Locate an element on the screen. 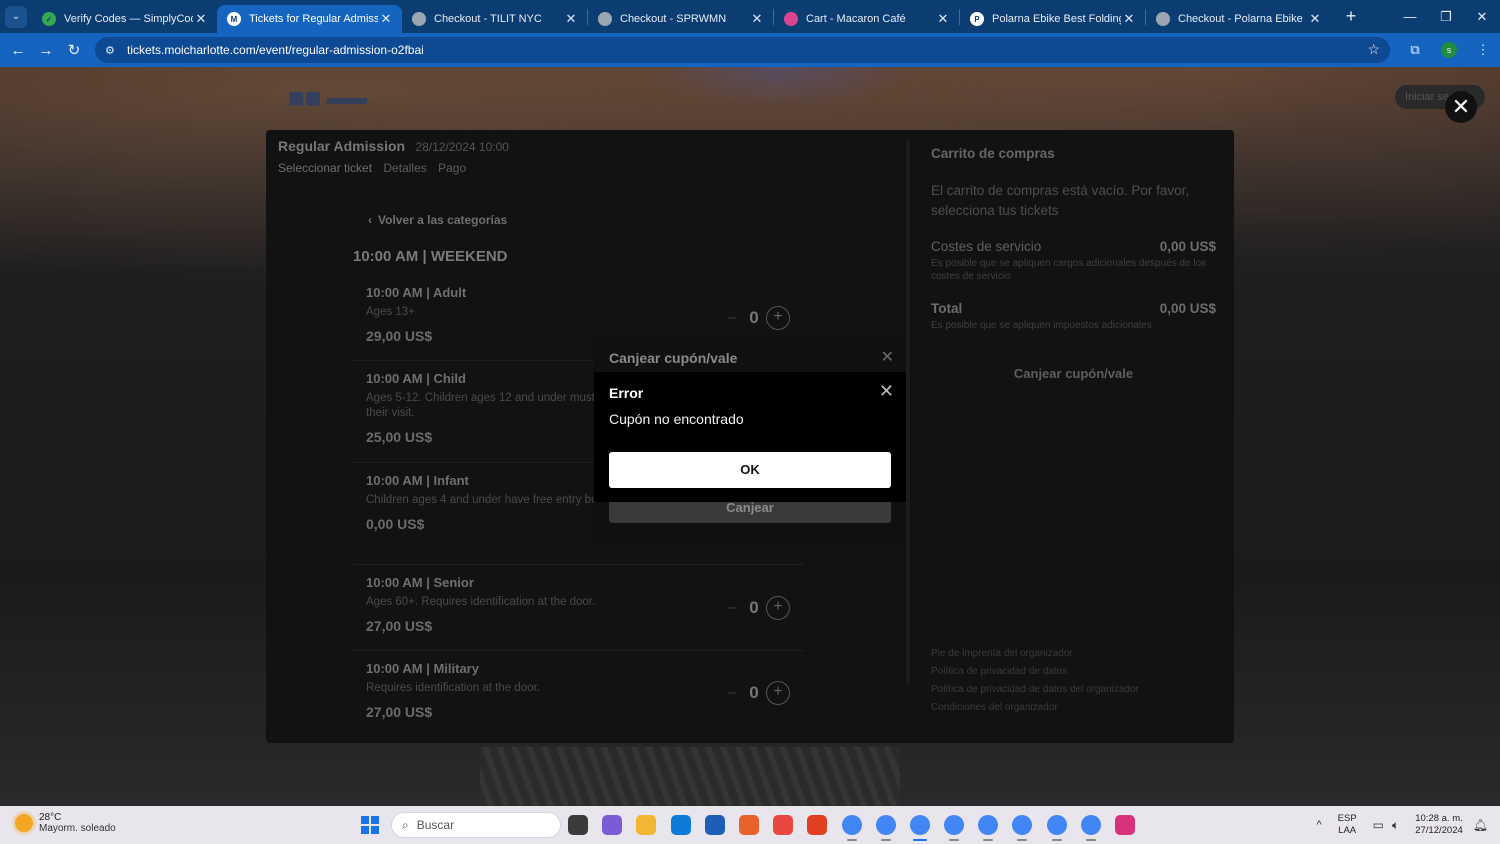 Image resolution: width=1500 pixels, height=844 pixels. tab-label: Cart - Macaron Café is located at coordinates (856, 19).